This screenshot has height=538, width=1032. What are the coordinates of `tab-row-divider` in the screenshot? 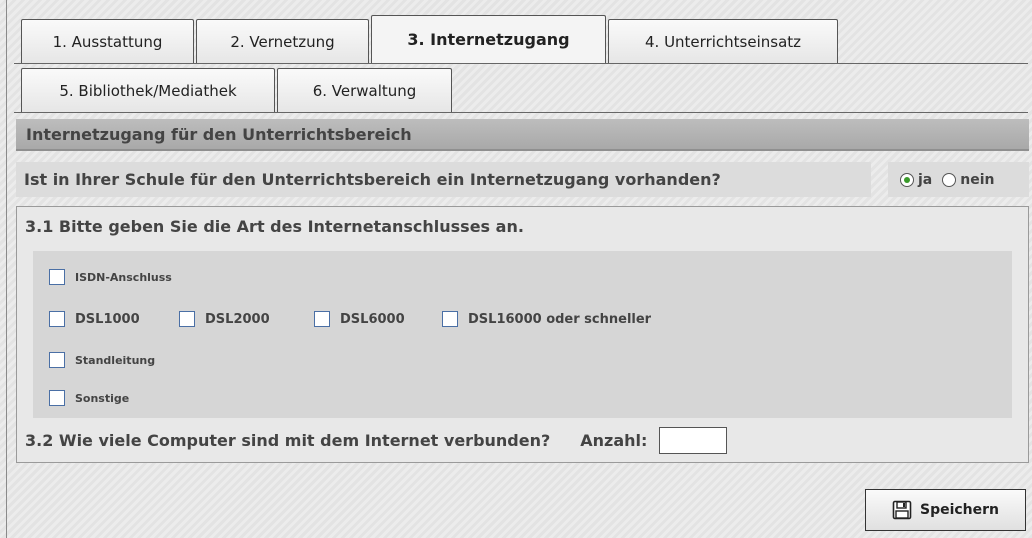 It's located at (521, 63).